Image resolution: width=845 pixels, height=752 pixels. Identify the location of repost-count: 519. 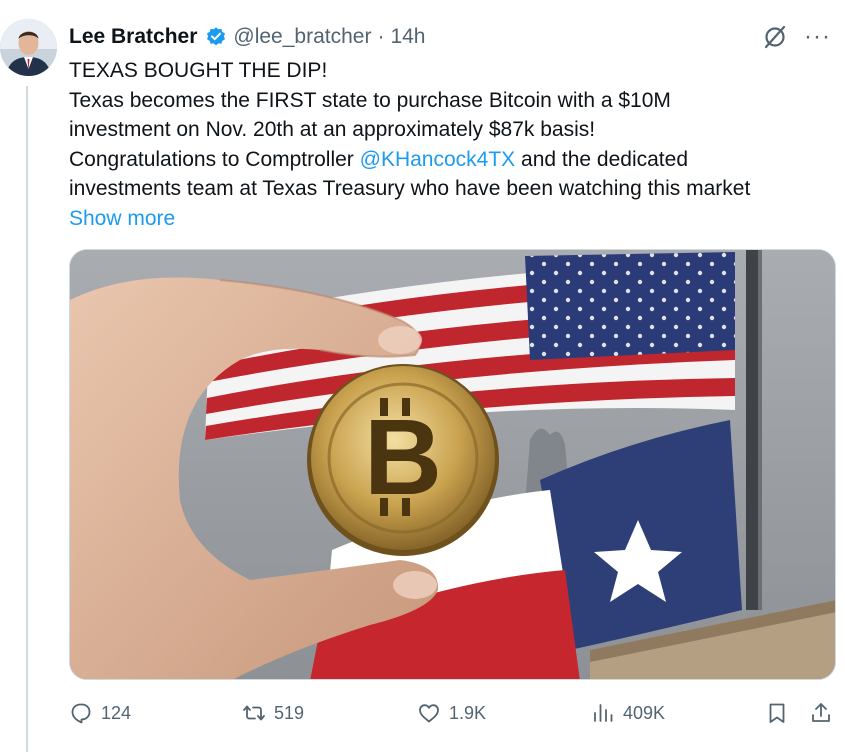
(289, 712).